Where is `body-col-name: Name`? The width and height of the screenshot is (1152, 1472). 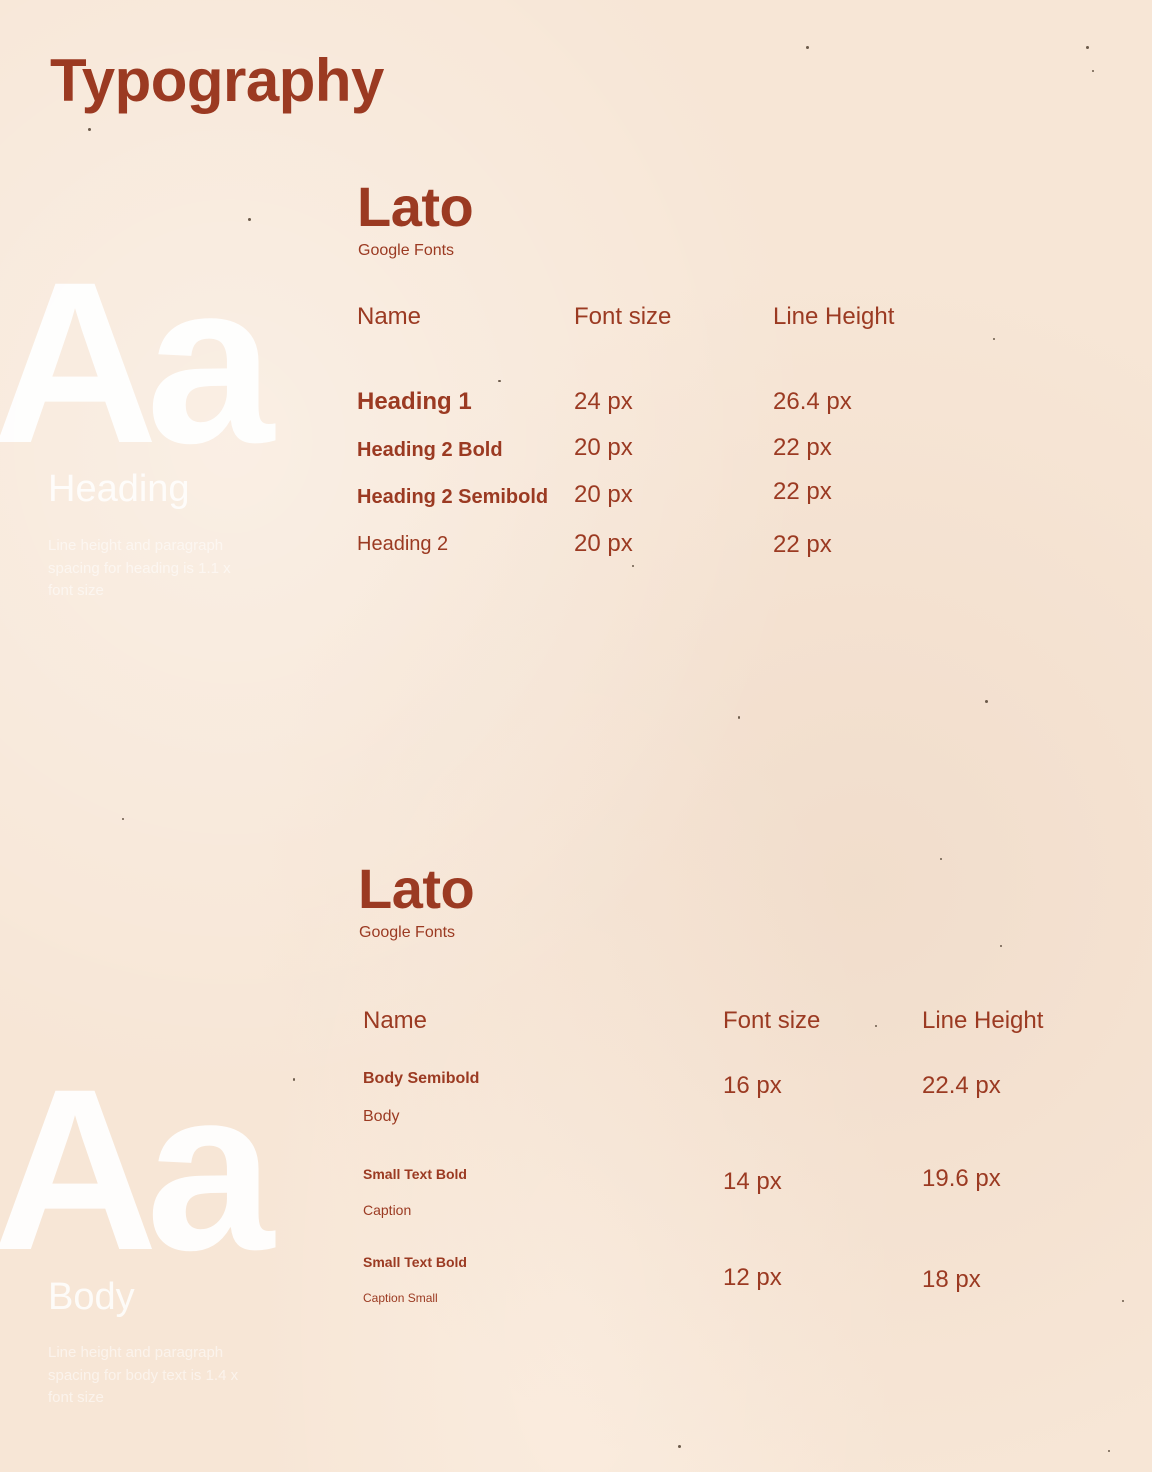
body-col-name: Name is located at coordinates (395, 1020).